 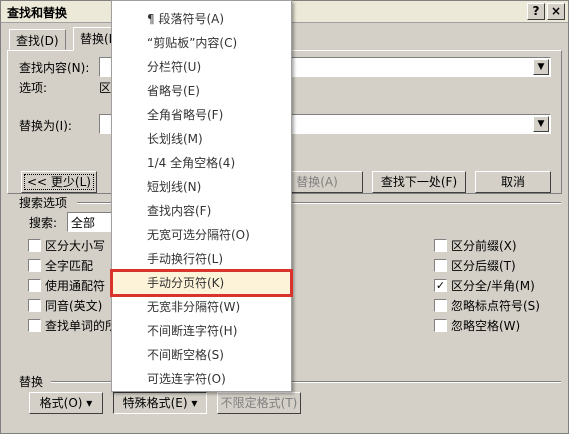 What do you see at coordinates (201, 187) in the screenshot?
I see `menu-item-en-dash: 短划线(N)` at bounding box center [201, 187].